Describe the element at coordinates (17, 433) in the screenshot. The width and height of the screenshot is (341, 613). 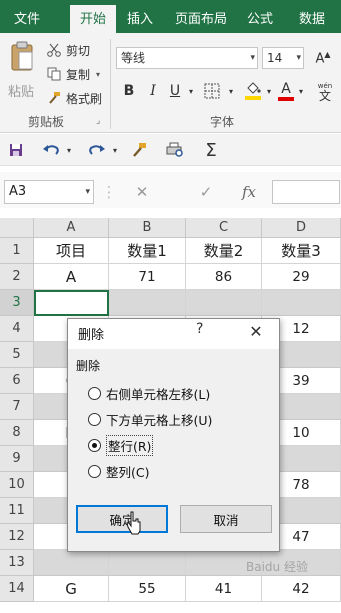
I see `row-header-8: 8` at that location.